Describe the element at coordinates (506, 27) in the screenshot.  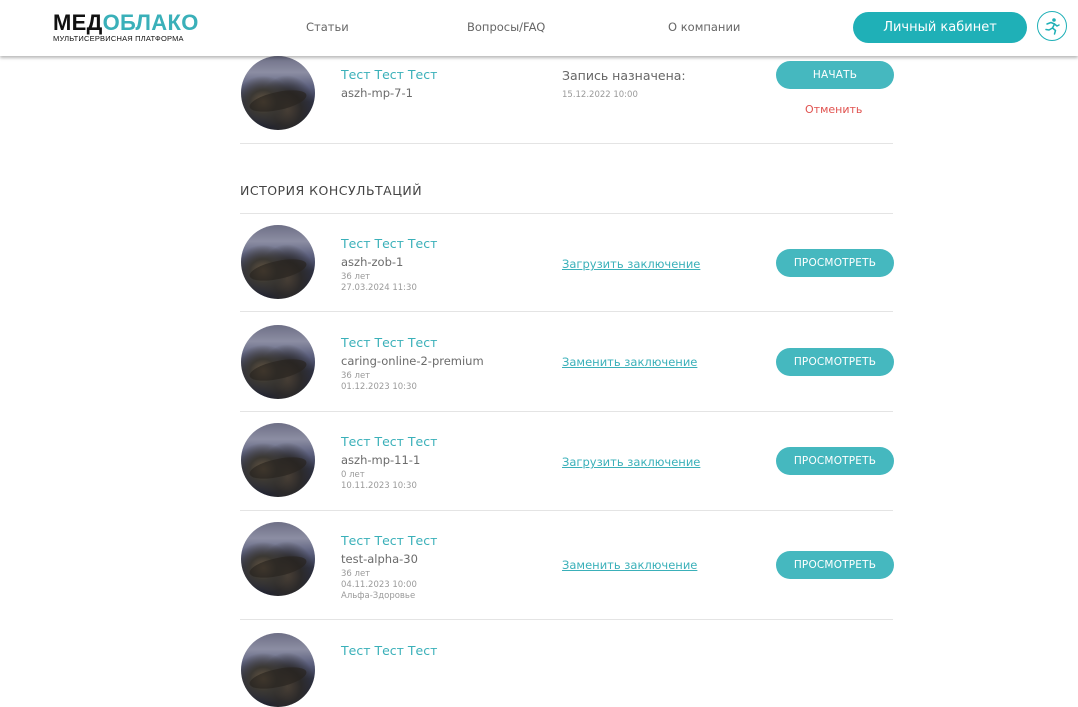
I see `nav-faq: Вопросы/FAQ` at that location.